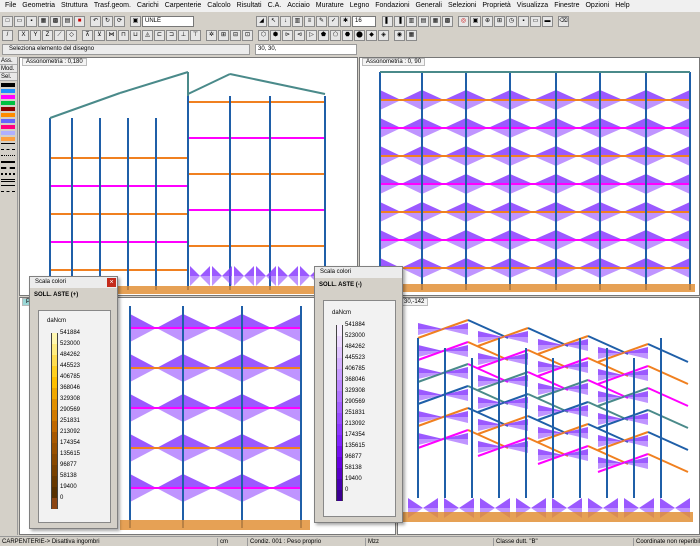 Image resolution: width=700 pixels, height=546 pixels. Describe the element at coordinates (211, 35) in the screenshot. I see `tool-k-icon: ✲` at that location.